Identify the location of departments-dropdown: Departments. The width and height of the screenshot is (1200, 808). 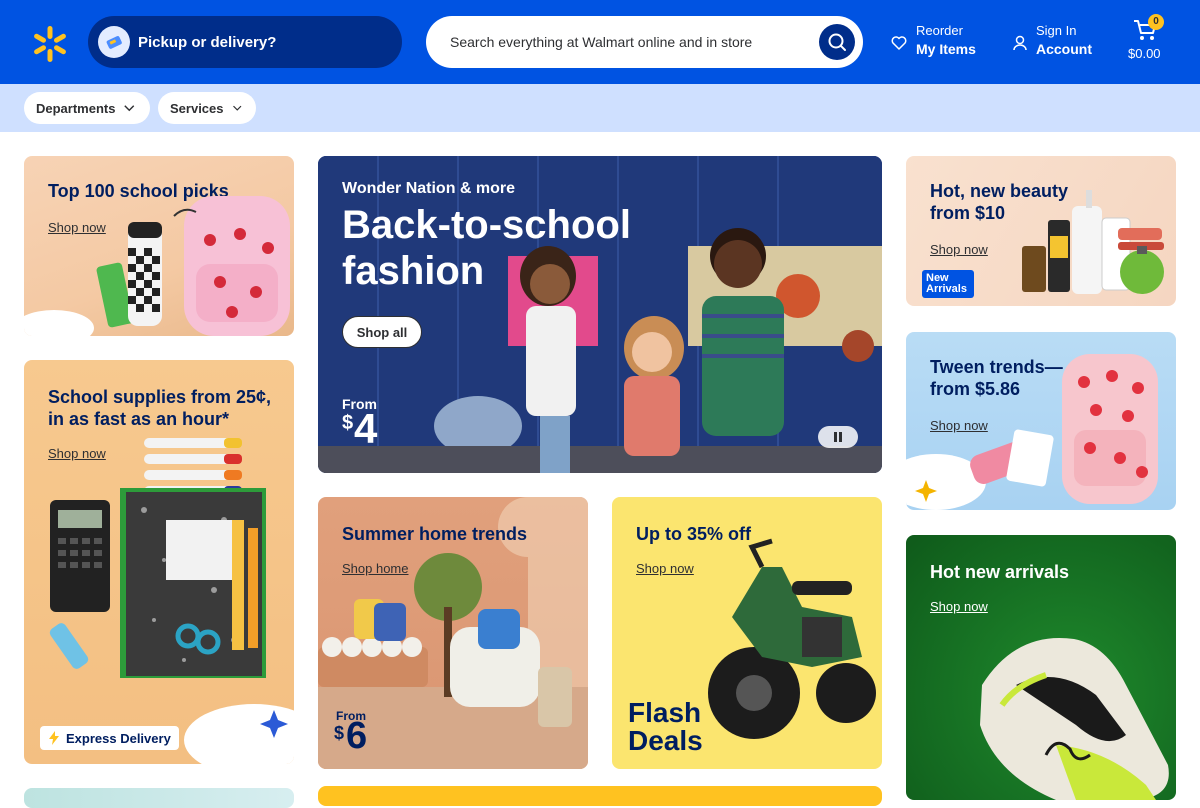
(87, 108).